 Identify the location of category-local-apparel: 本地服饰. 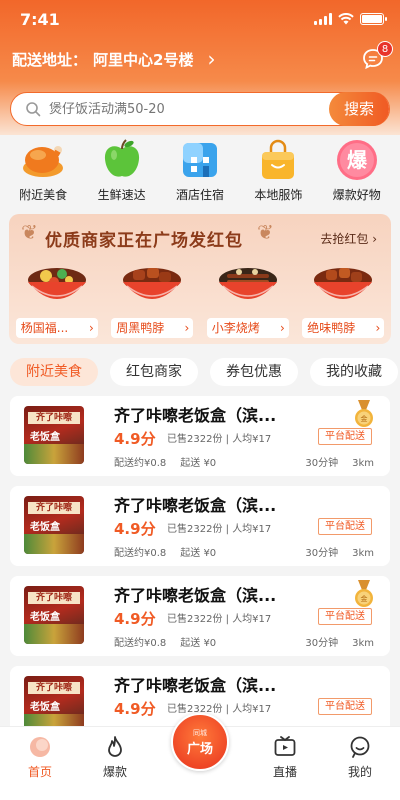
(278, 171).